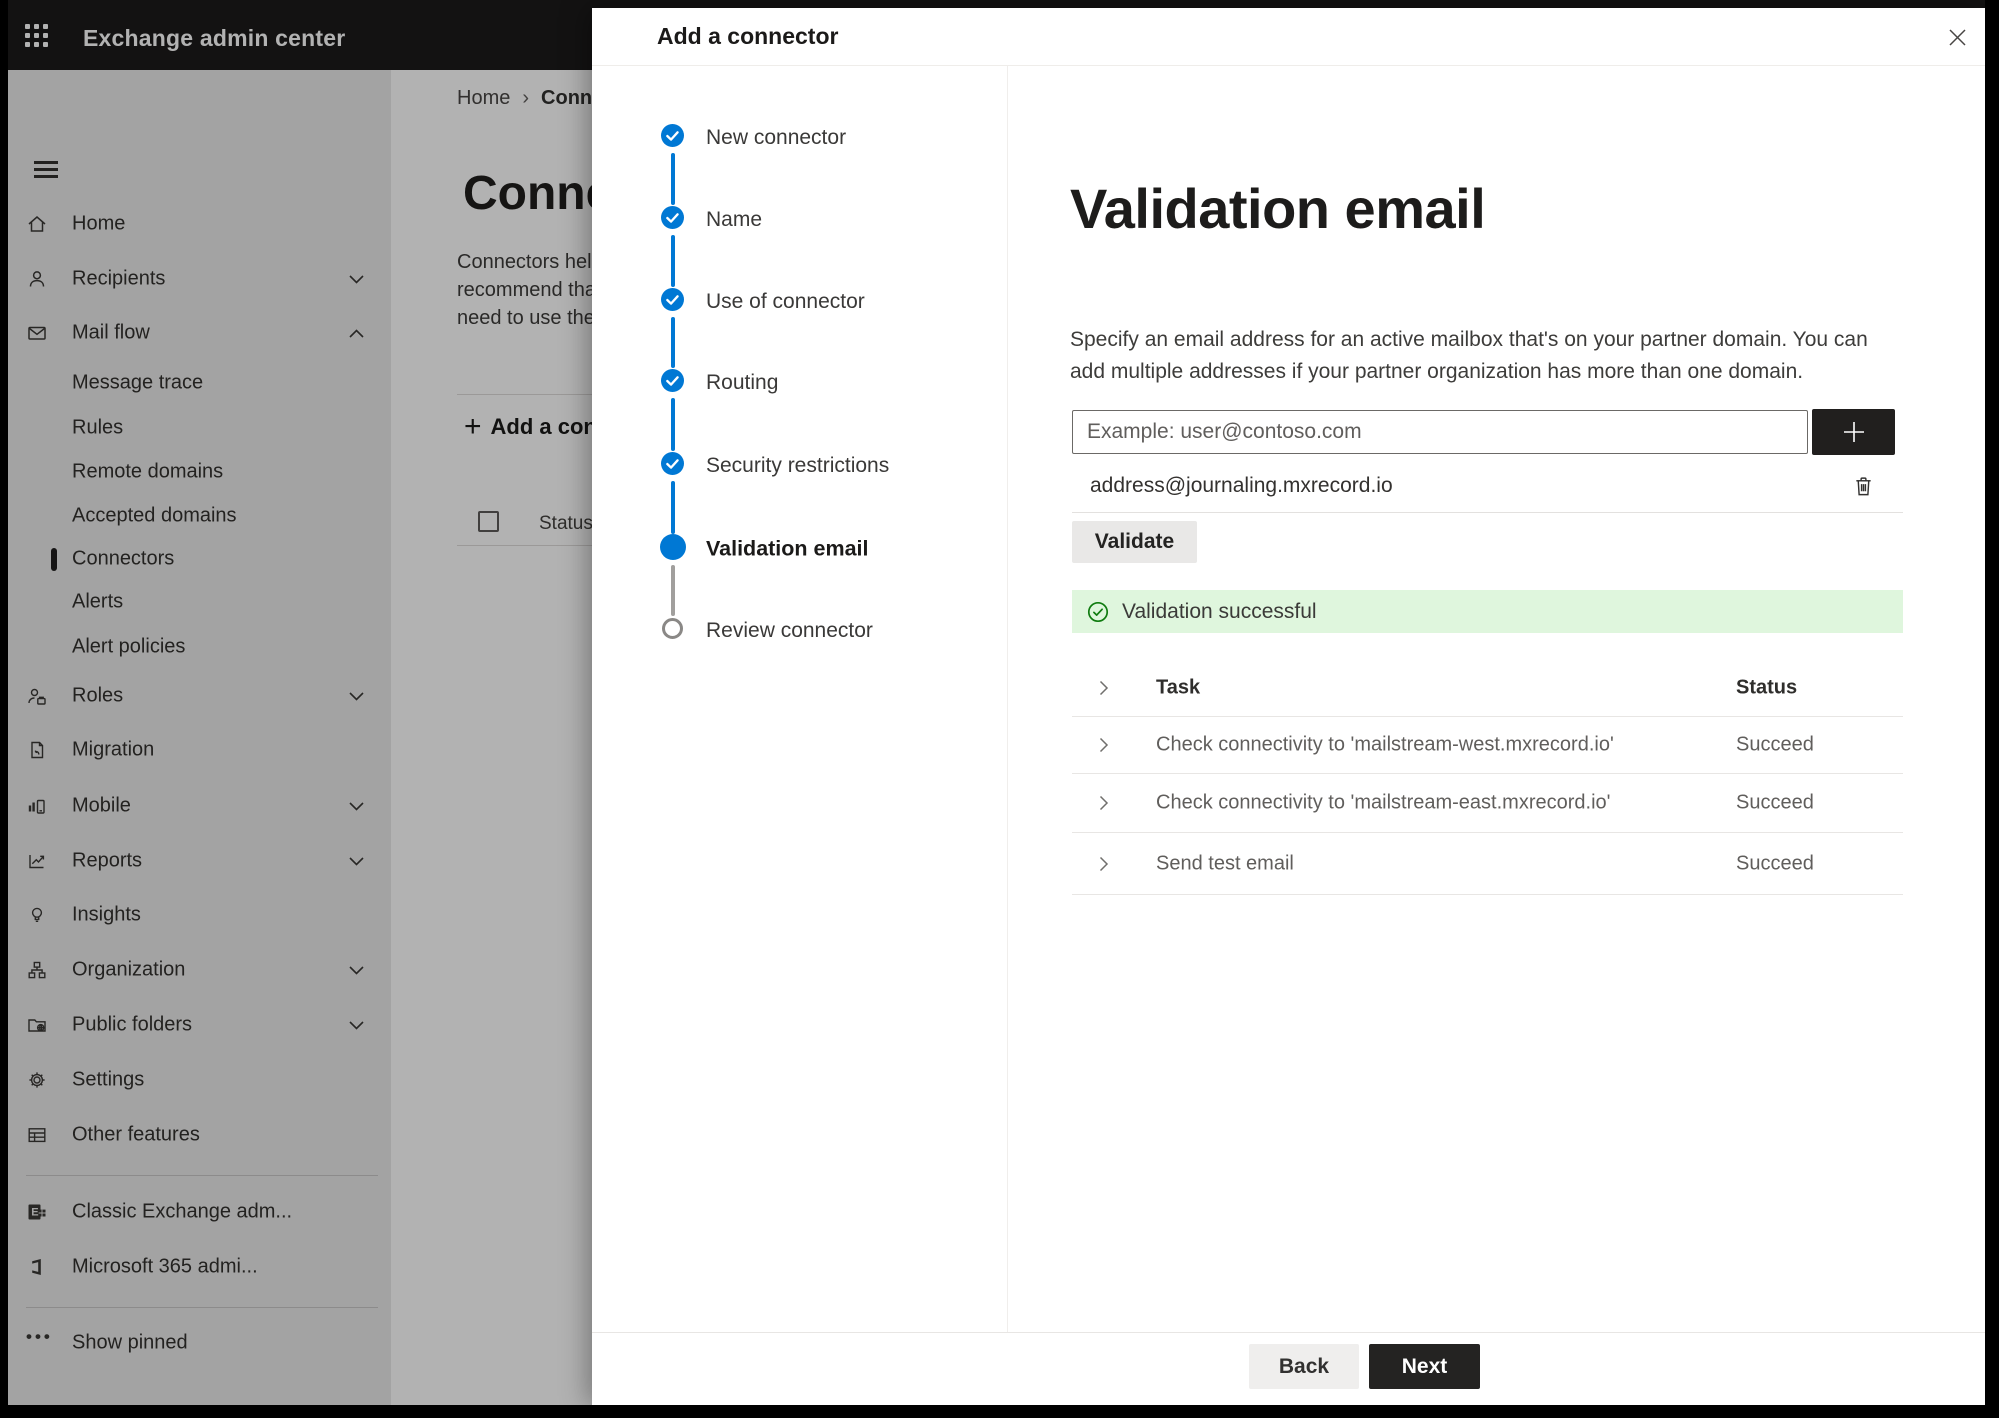 Image resolution: width=1999 pixels, height=1418 pixels. I want to click on task-column-header: Task, so click(1178, 687).